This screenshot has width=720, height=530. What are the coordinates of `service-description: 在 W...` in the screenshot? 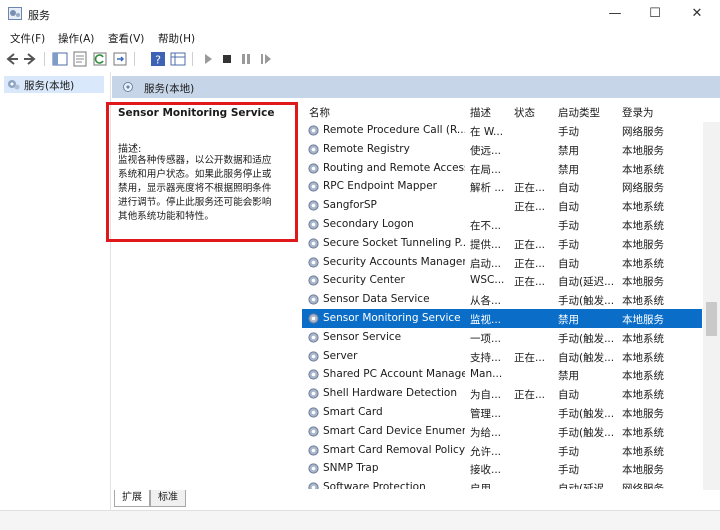 It's located at (487, 132).